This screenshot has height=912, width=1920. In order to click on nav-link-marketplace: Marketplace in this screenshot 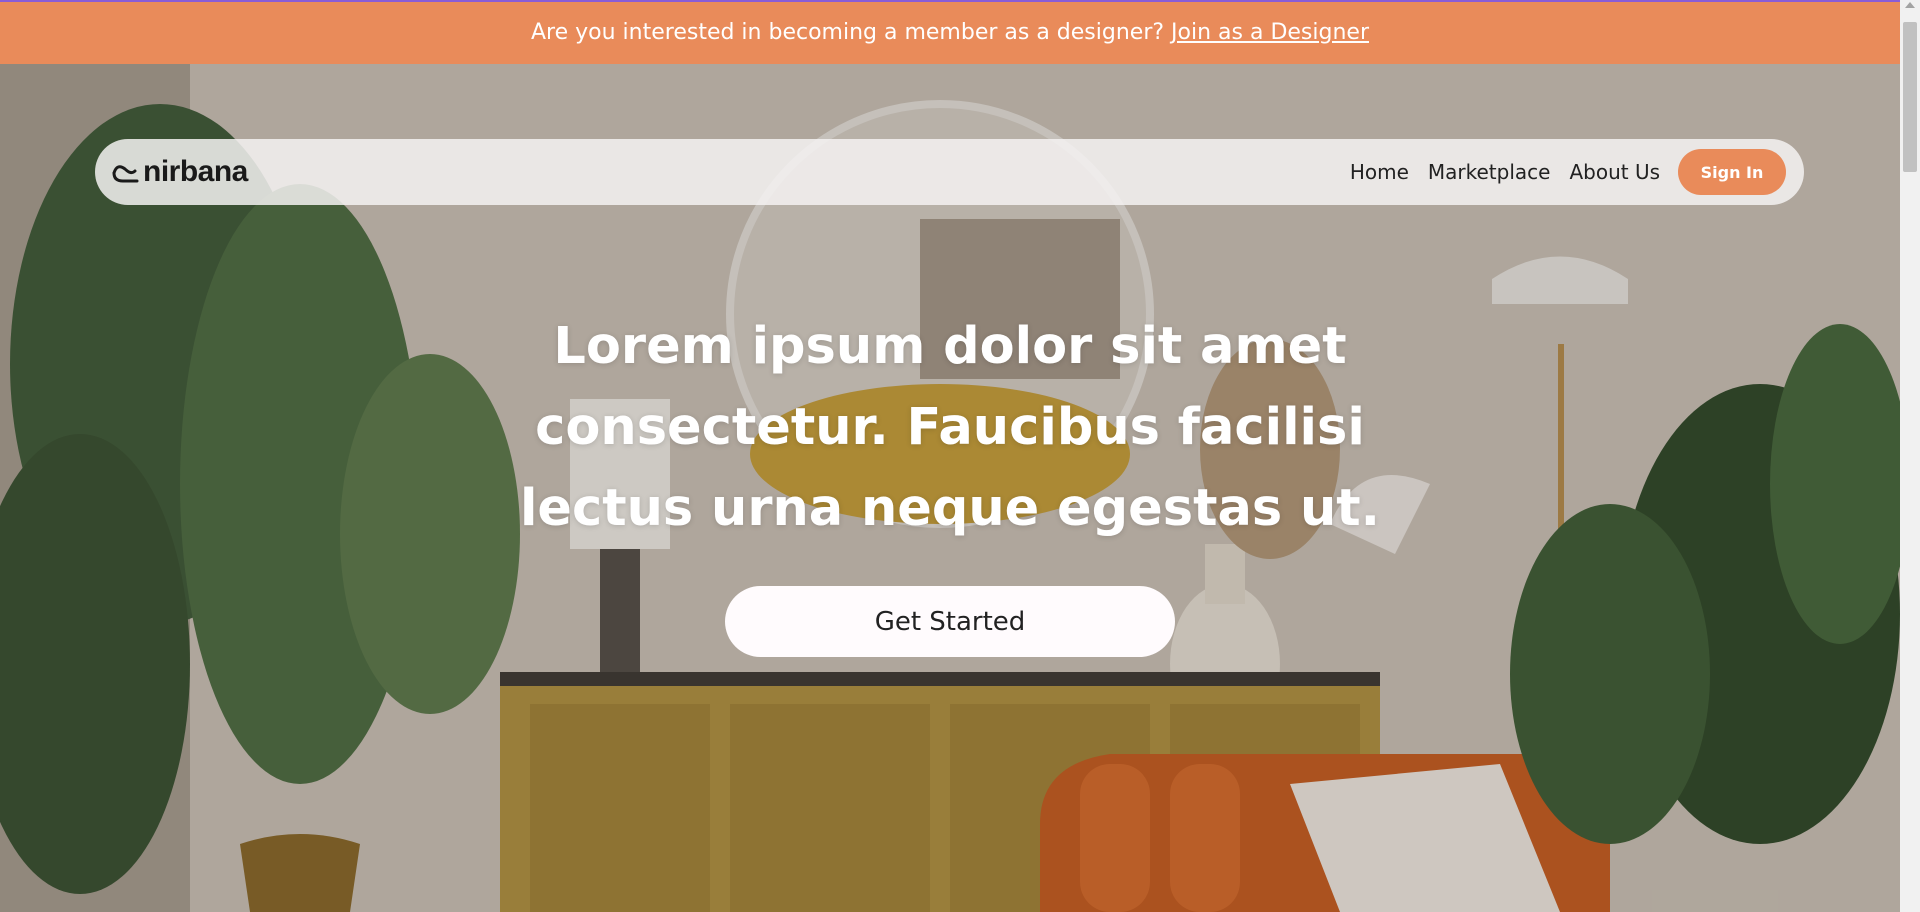, I will do `click(1489, 172)`.